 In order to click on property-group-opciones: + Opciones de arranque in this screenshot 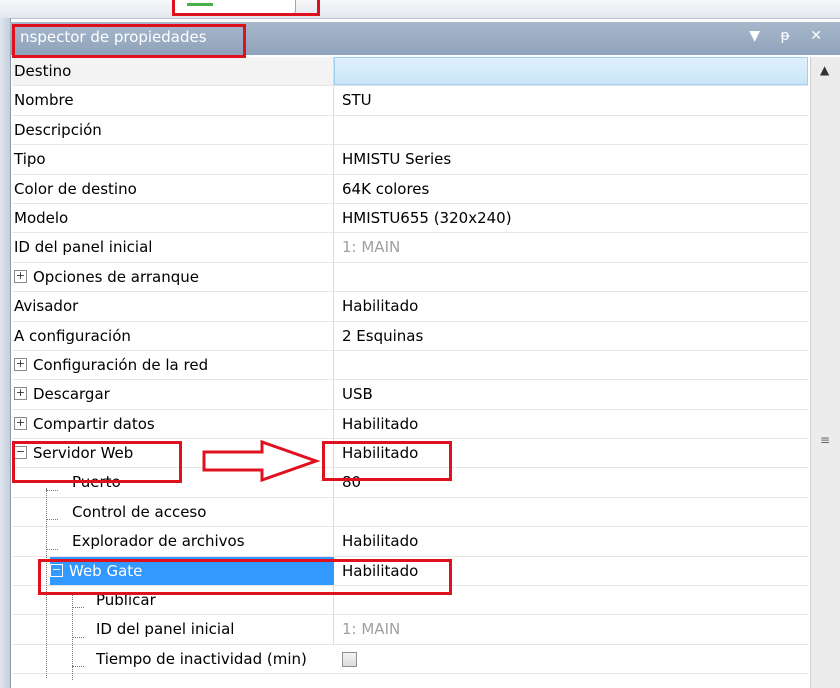, I will do `click(173, 277)`.